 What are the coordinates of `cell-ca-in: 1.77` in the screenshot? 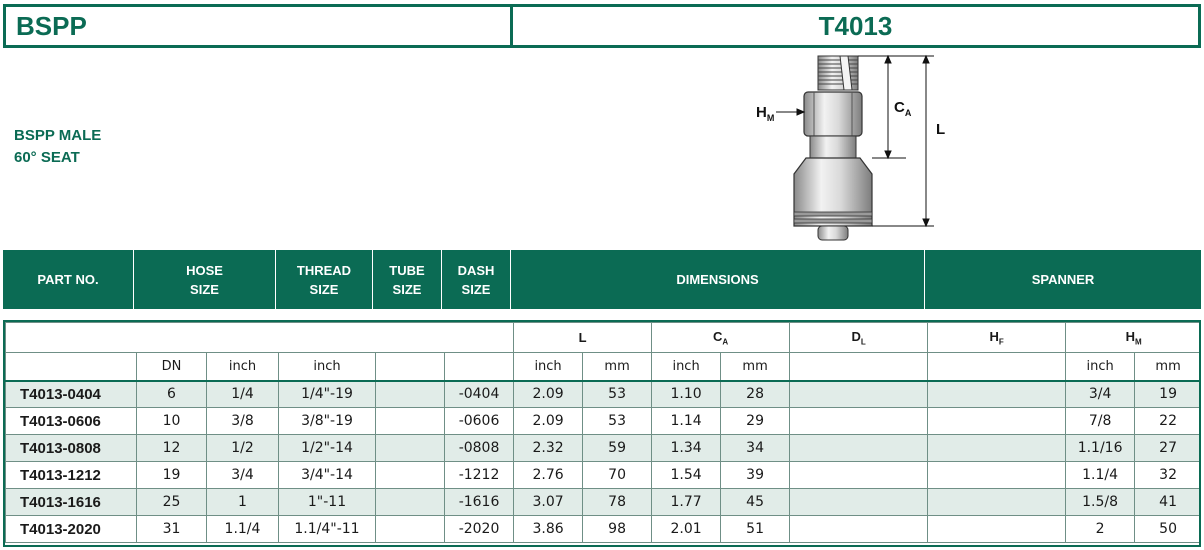 It's located at (686, 502).